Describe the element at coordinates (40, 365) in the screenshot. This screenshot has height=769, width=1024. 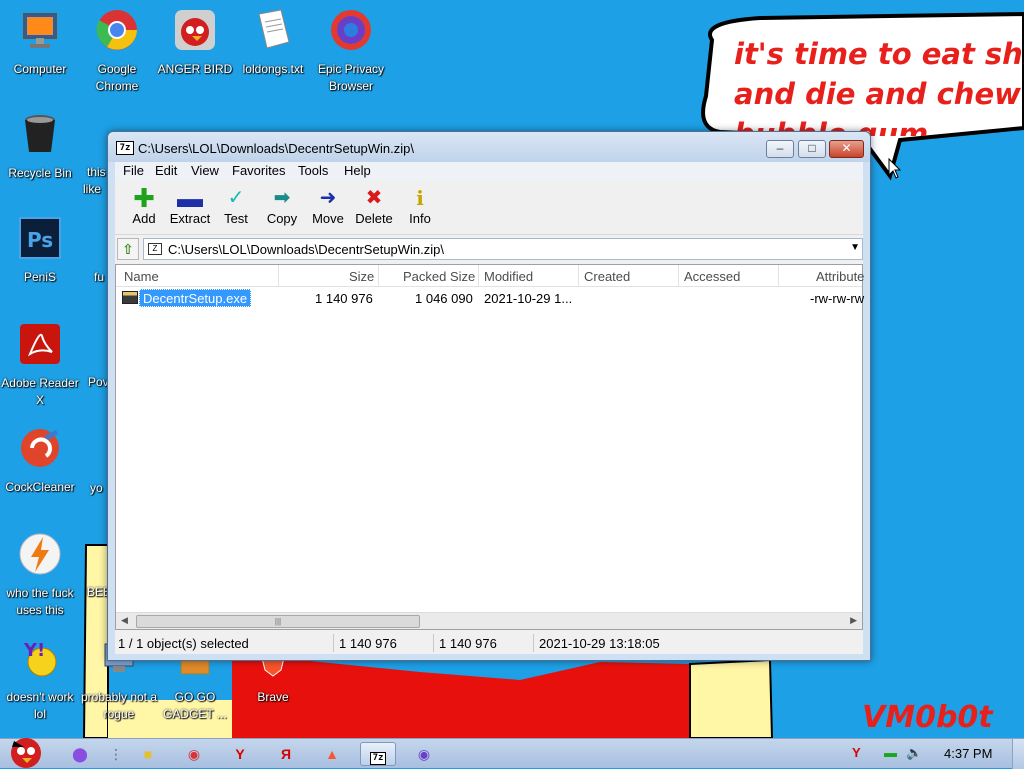
I see `desktop-icon-adobe-reader-x: Adobe Reader X` at that location.